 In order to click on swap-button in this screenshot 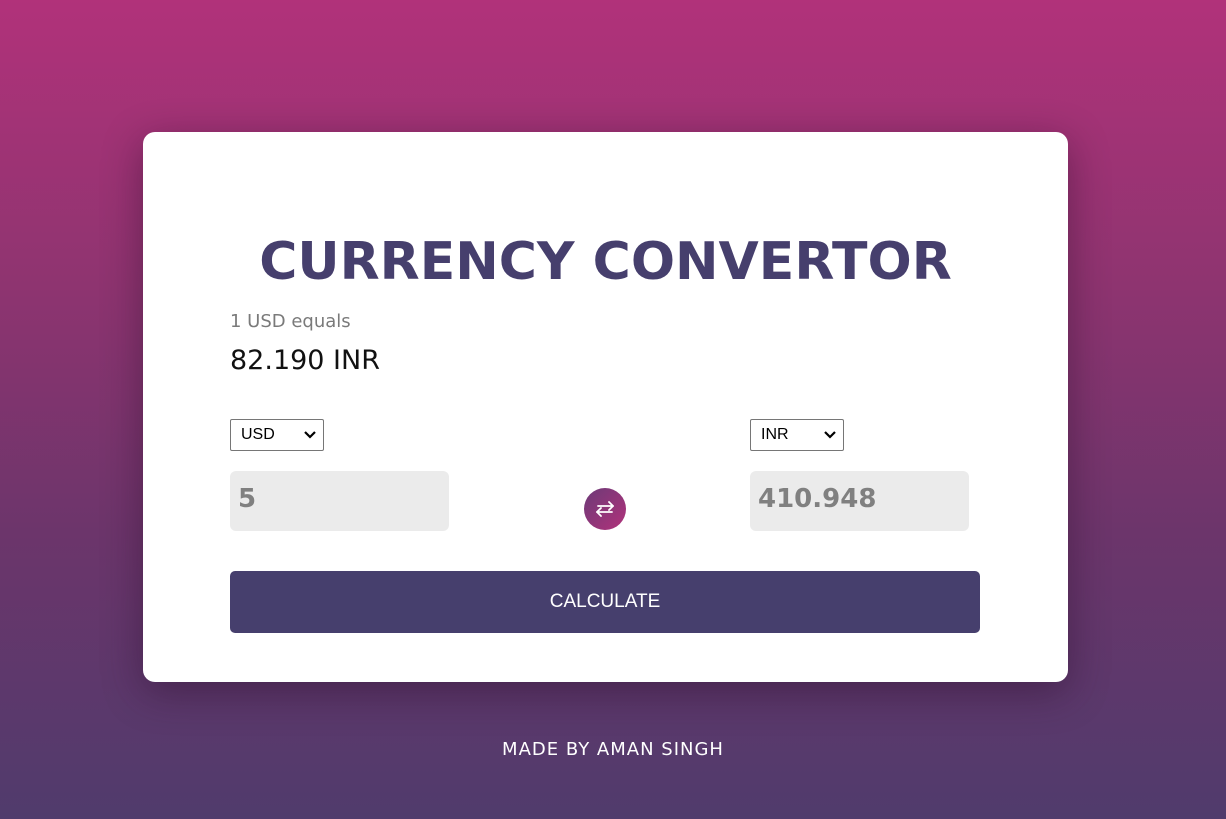, I will do `click(605, 509)`.